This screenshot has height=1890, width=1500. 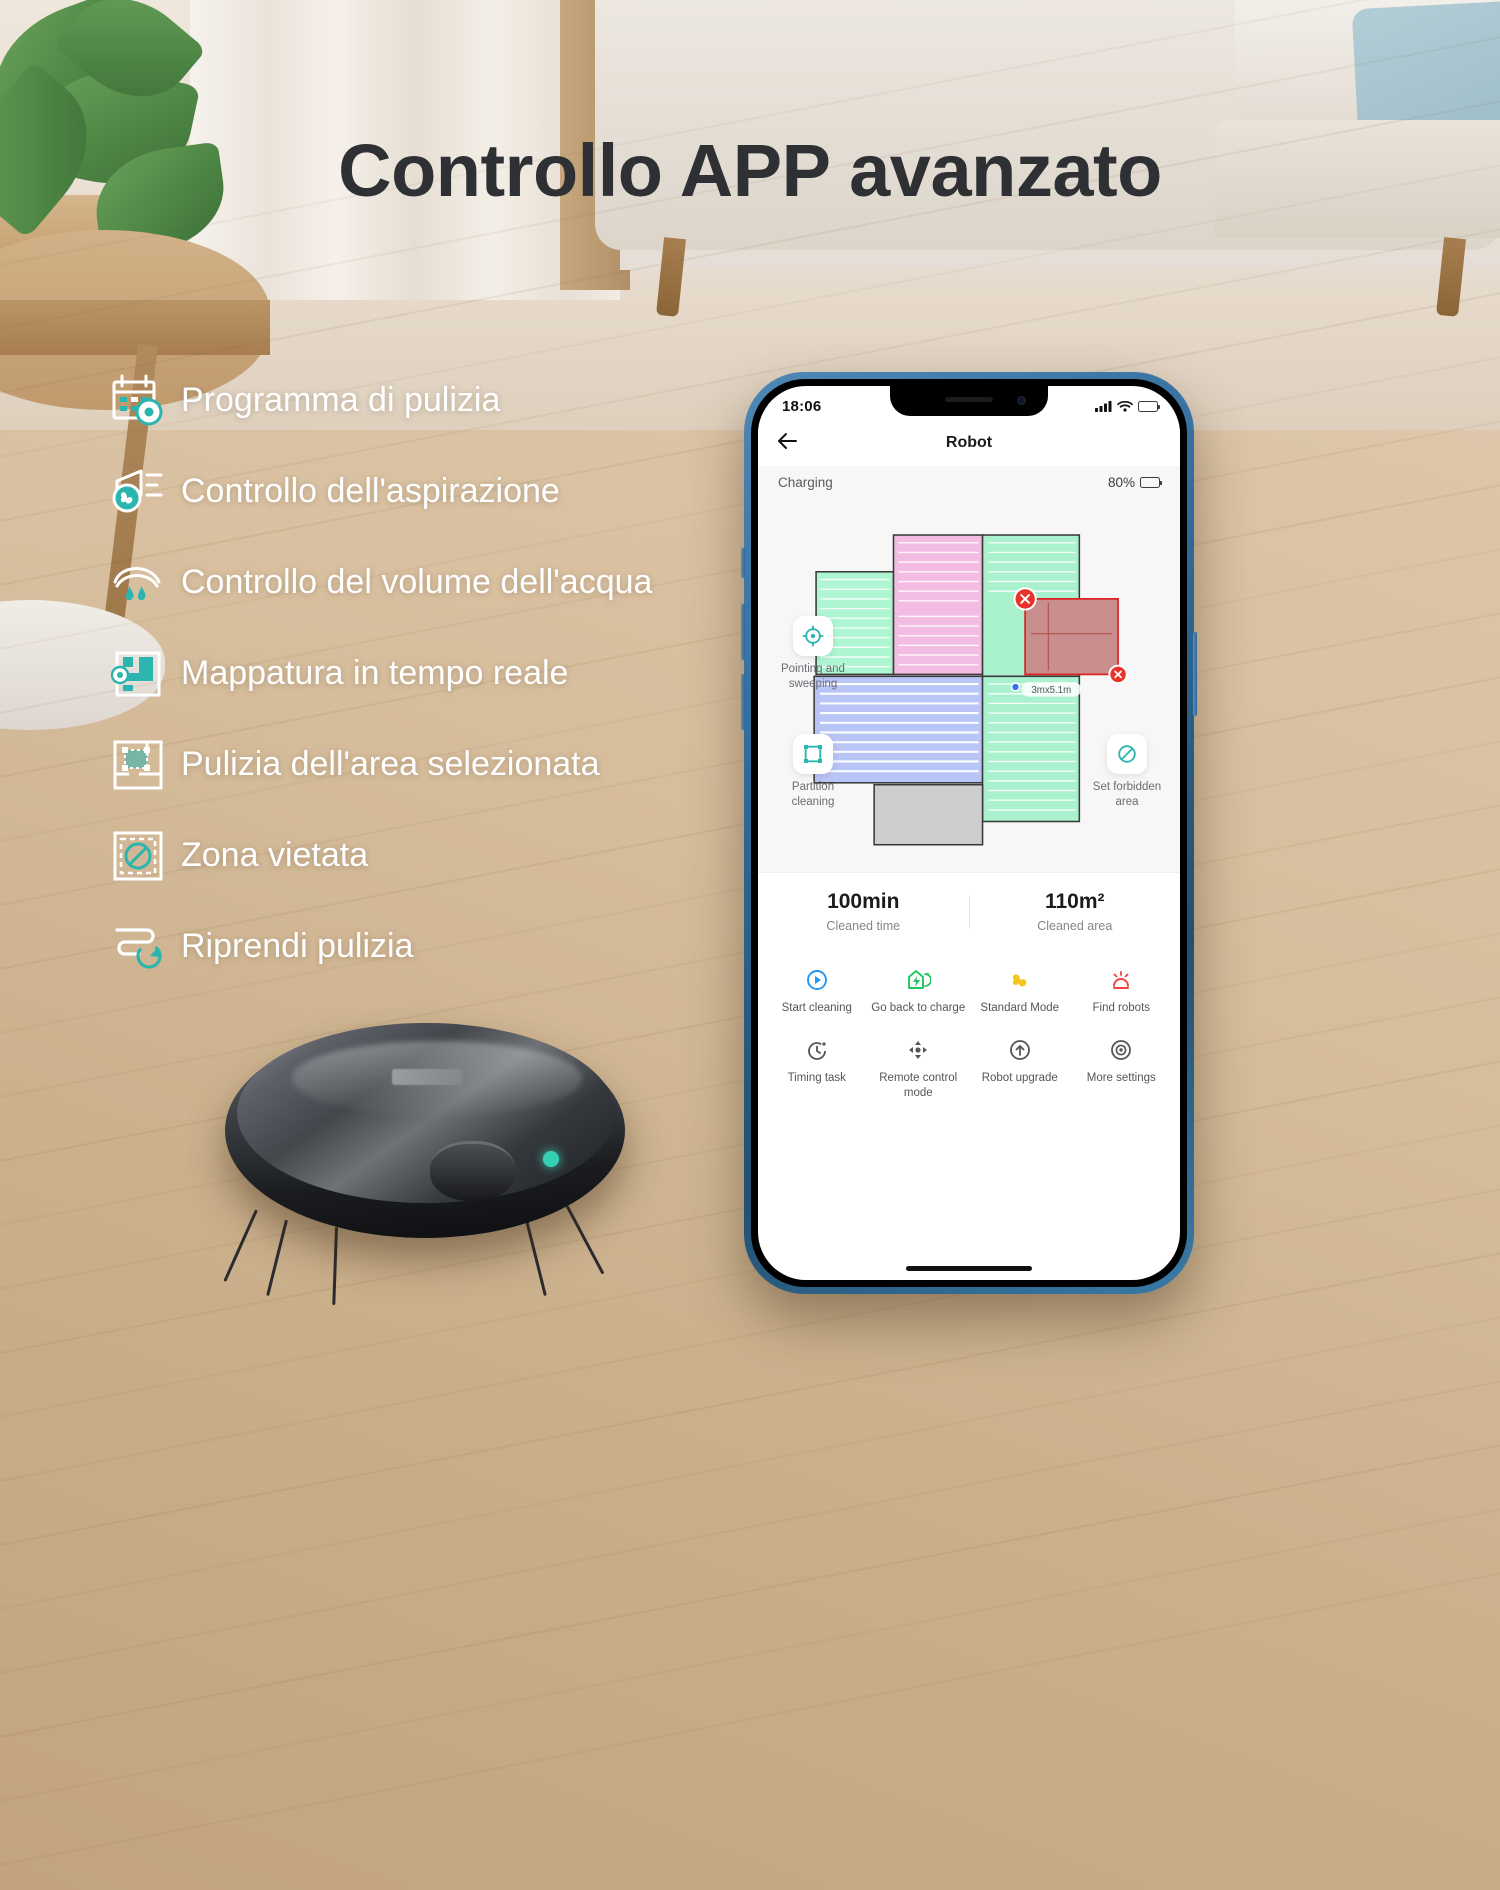 What do you see at coordinates (138, 492) in the screenshot?
I see `suction-fan-icon` at bounding box center [138, 492].